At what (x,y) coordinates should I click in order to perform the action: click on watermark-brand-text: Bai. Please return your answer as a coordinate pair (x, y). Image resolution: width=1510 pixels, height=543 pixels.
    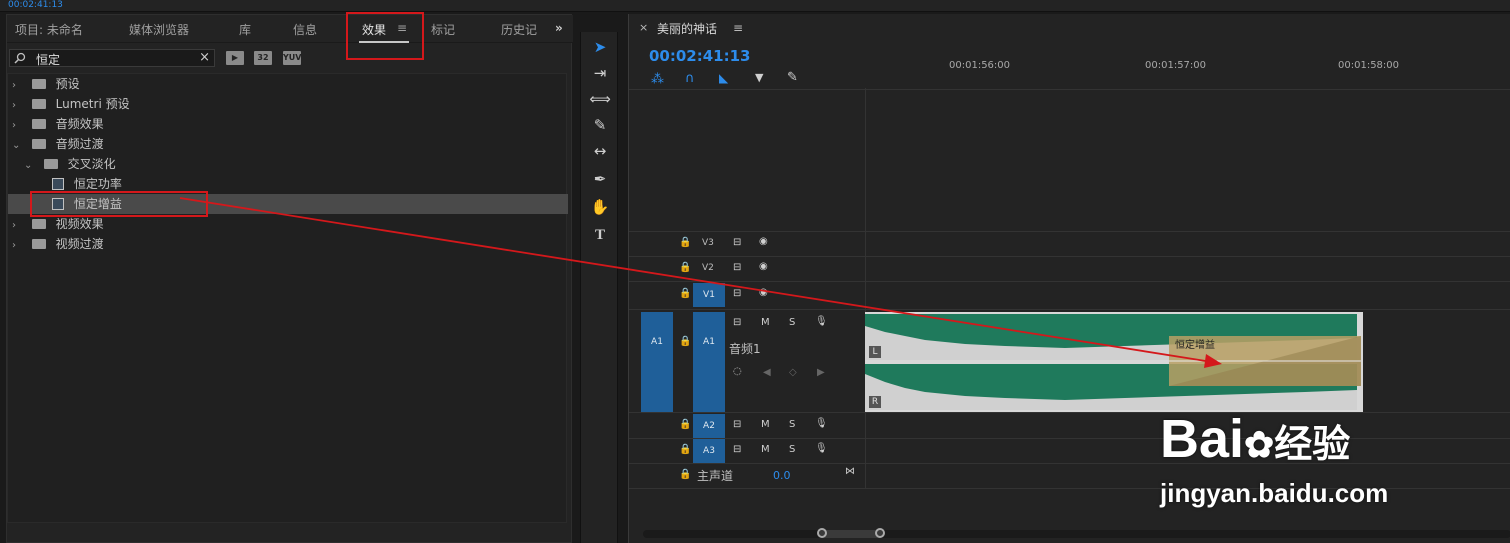
    Looking at the image, I should click on (1202, 439).